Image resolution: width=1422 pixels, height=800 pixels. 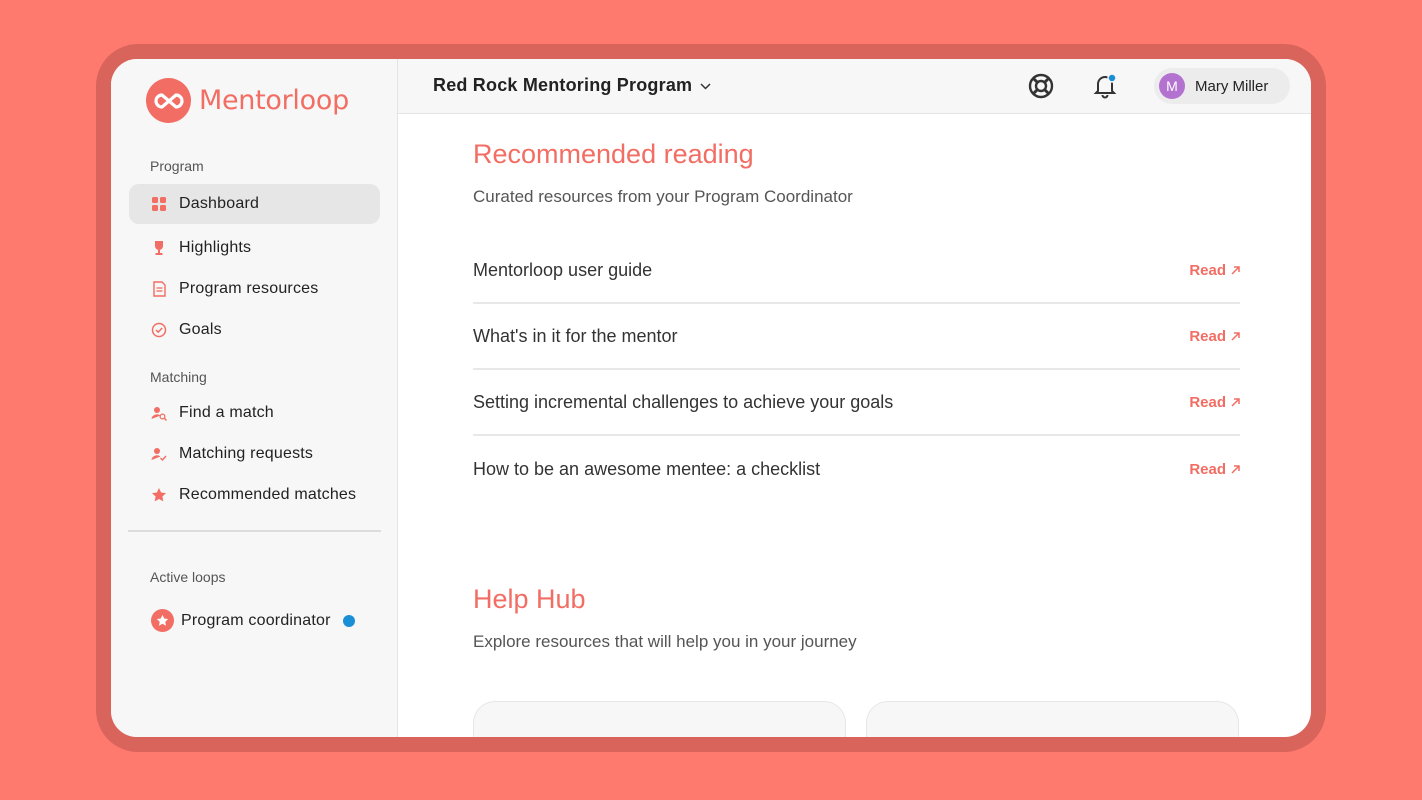 What do you see at coordinates (159, 495) in the screenshot?
I see `star-icon` at bounding box center [159, 495].